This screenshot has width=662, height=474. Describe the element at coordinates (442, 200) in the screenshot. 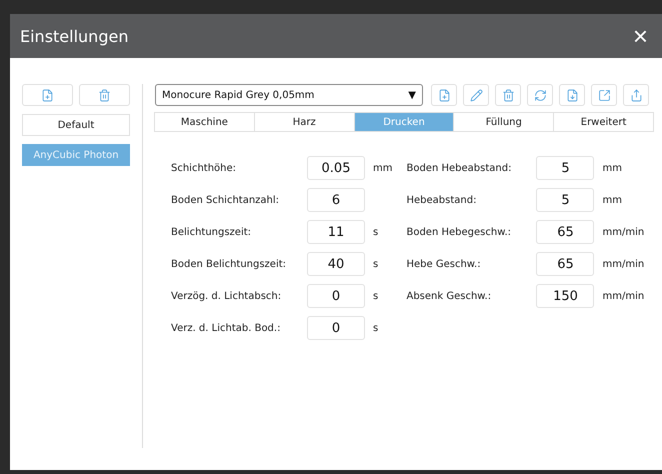

I see `field-label: Hebeabstand:` at that location.